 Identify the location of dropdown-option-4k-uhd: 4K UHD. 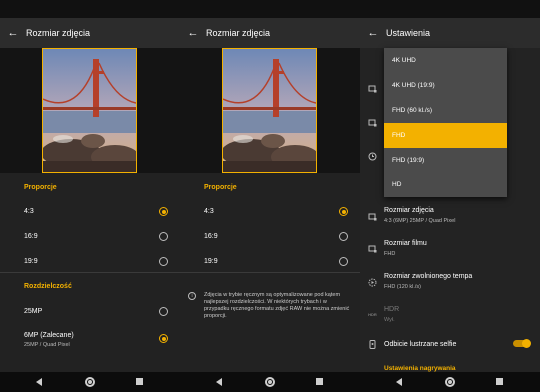
(445, 60).